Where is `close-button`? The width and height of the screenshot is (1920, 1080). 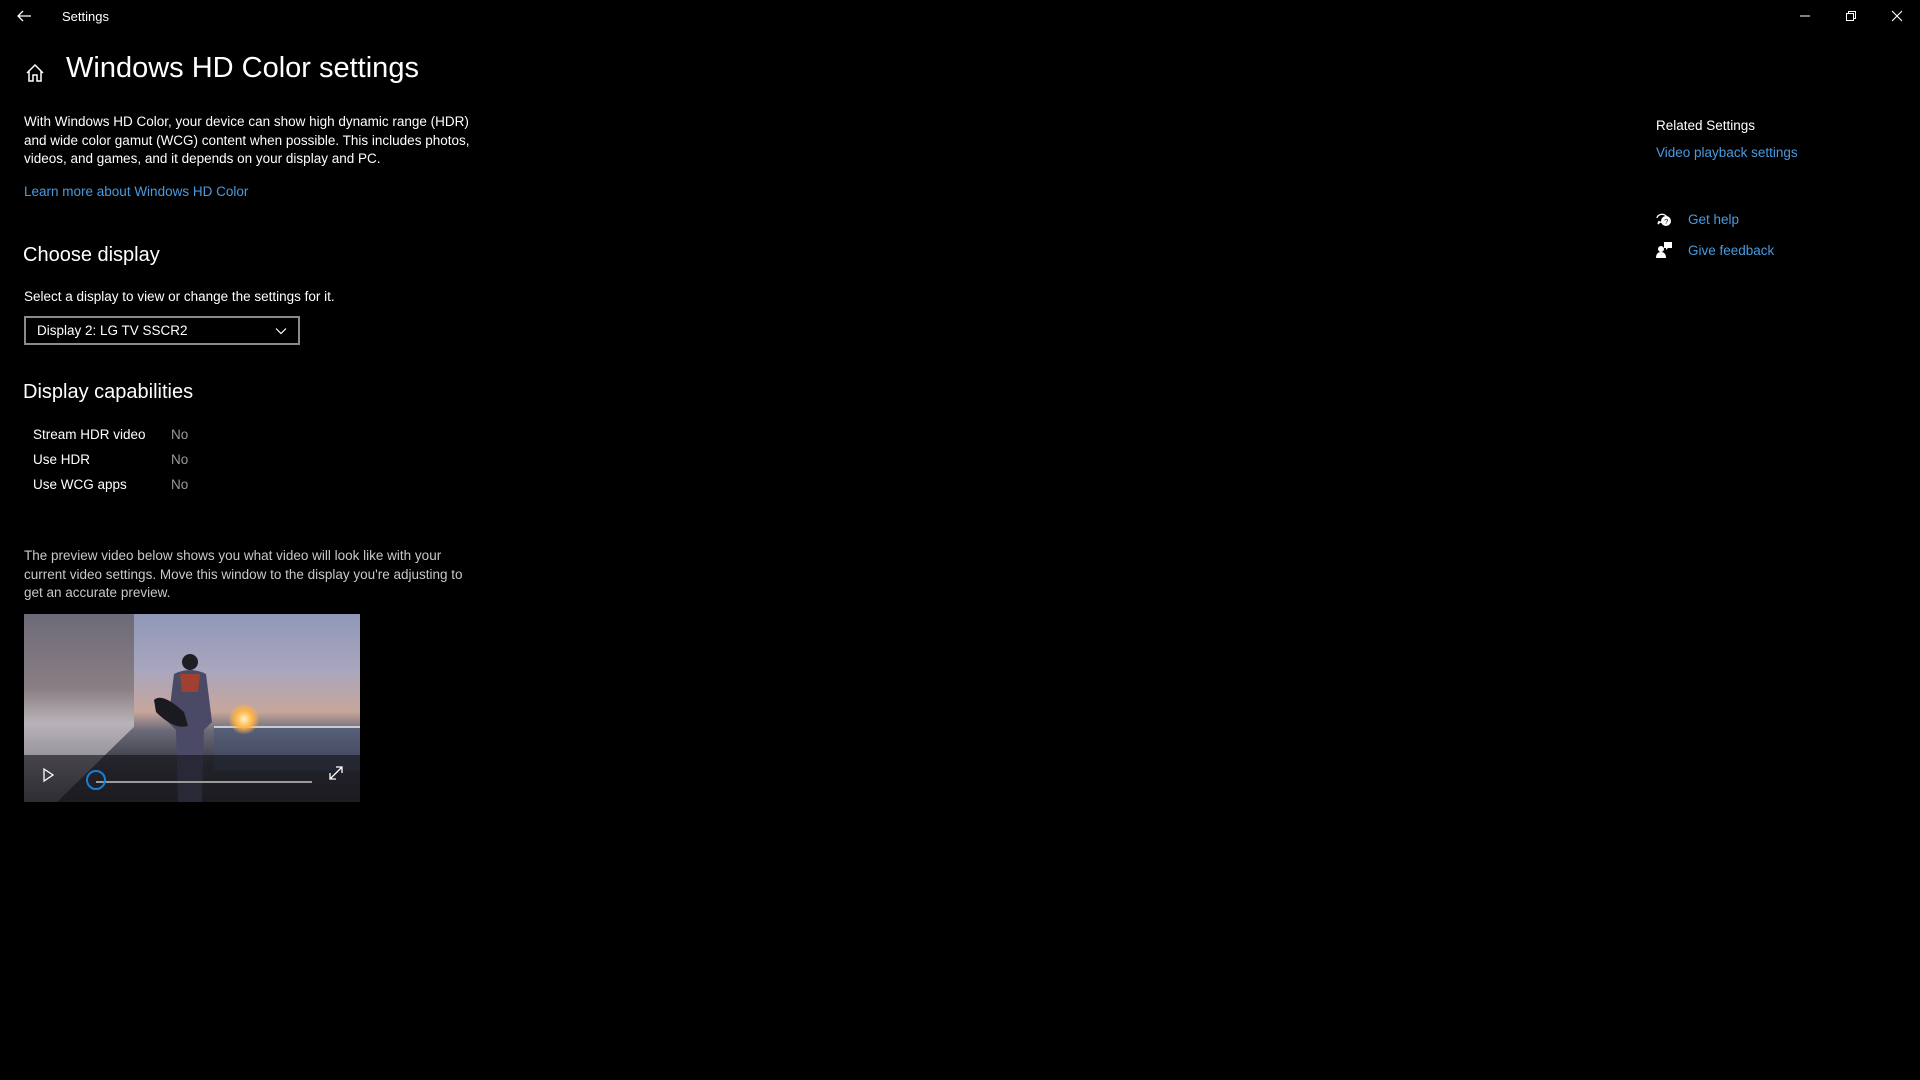
close-button is located at coordinates (1897, 16).